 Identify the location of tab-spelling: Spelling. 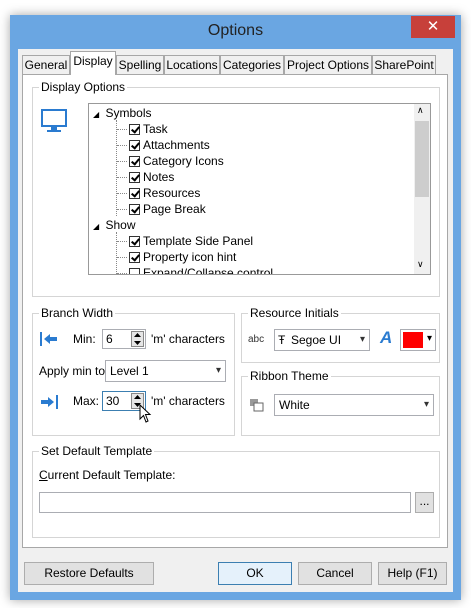
(140, 64).